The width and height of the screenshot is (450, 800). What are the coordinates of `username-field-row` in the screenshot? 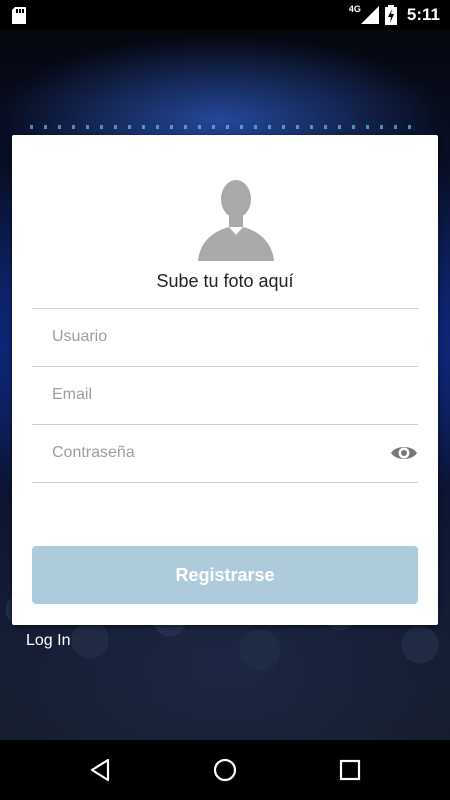 It's located at (225, 338).